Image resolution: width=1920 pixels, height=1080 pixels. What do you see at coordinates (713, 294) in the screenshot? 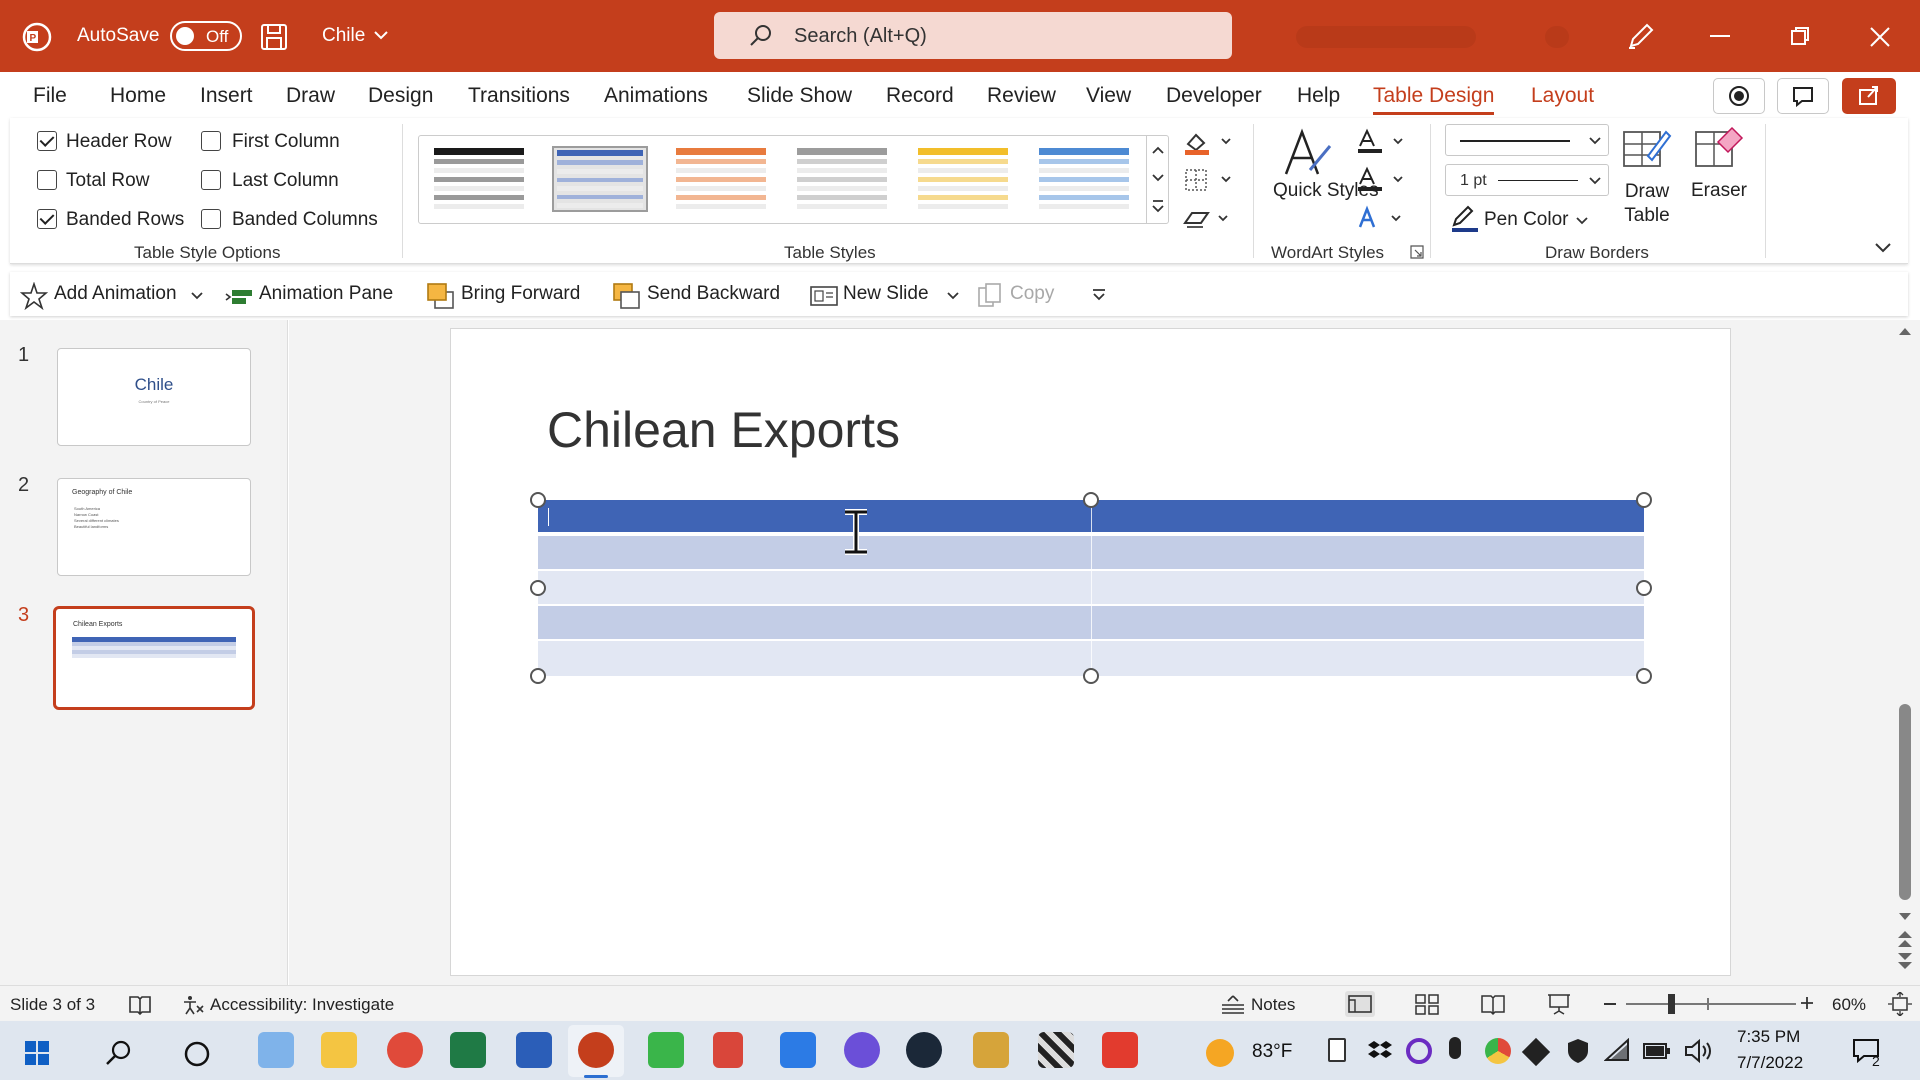
I see `send-backward-label: Send Backward` at bounding box center [713, 294].